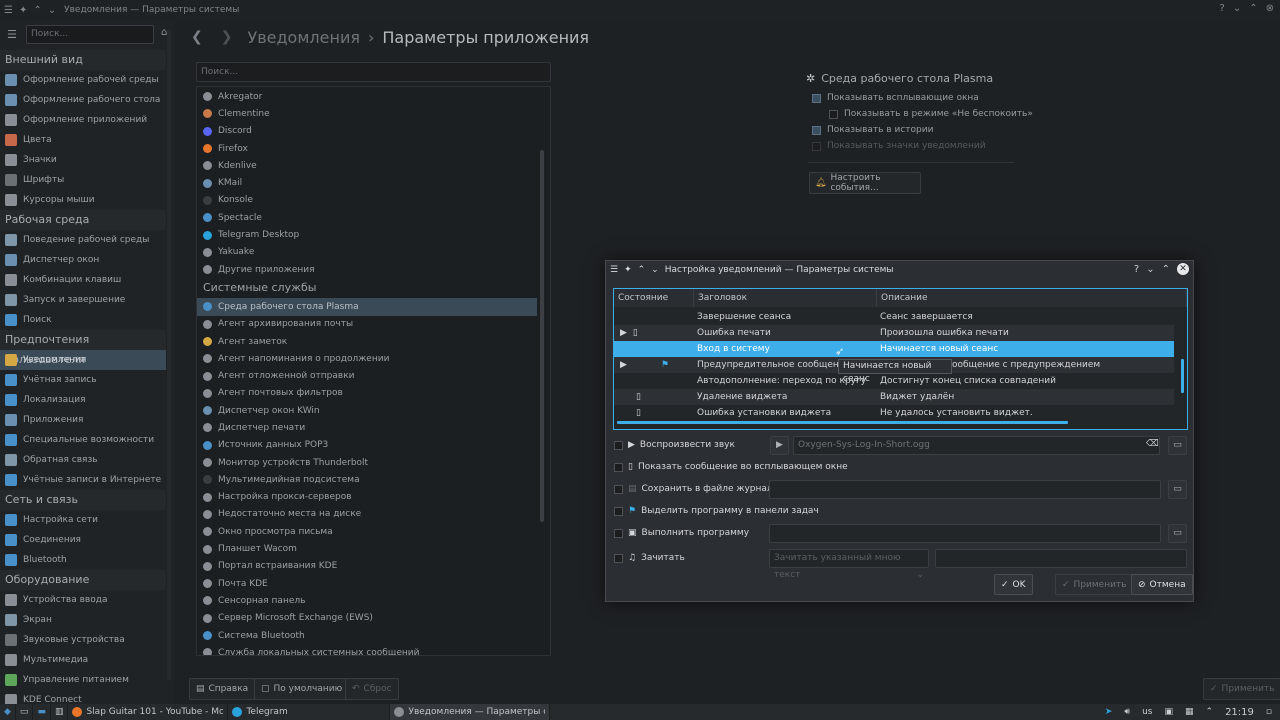  I want to click on dialog-menu-icon: ☰, so click(614, 270).